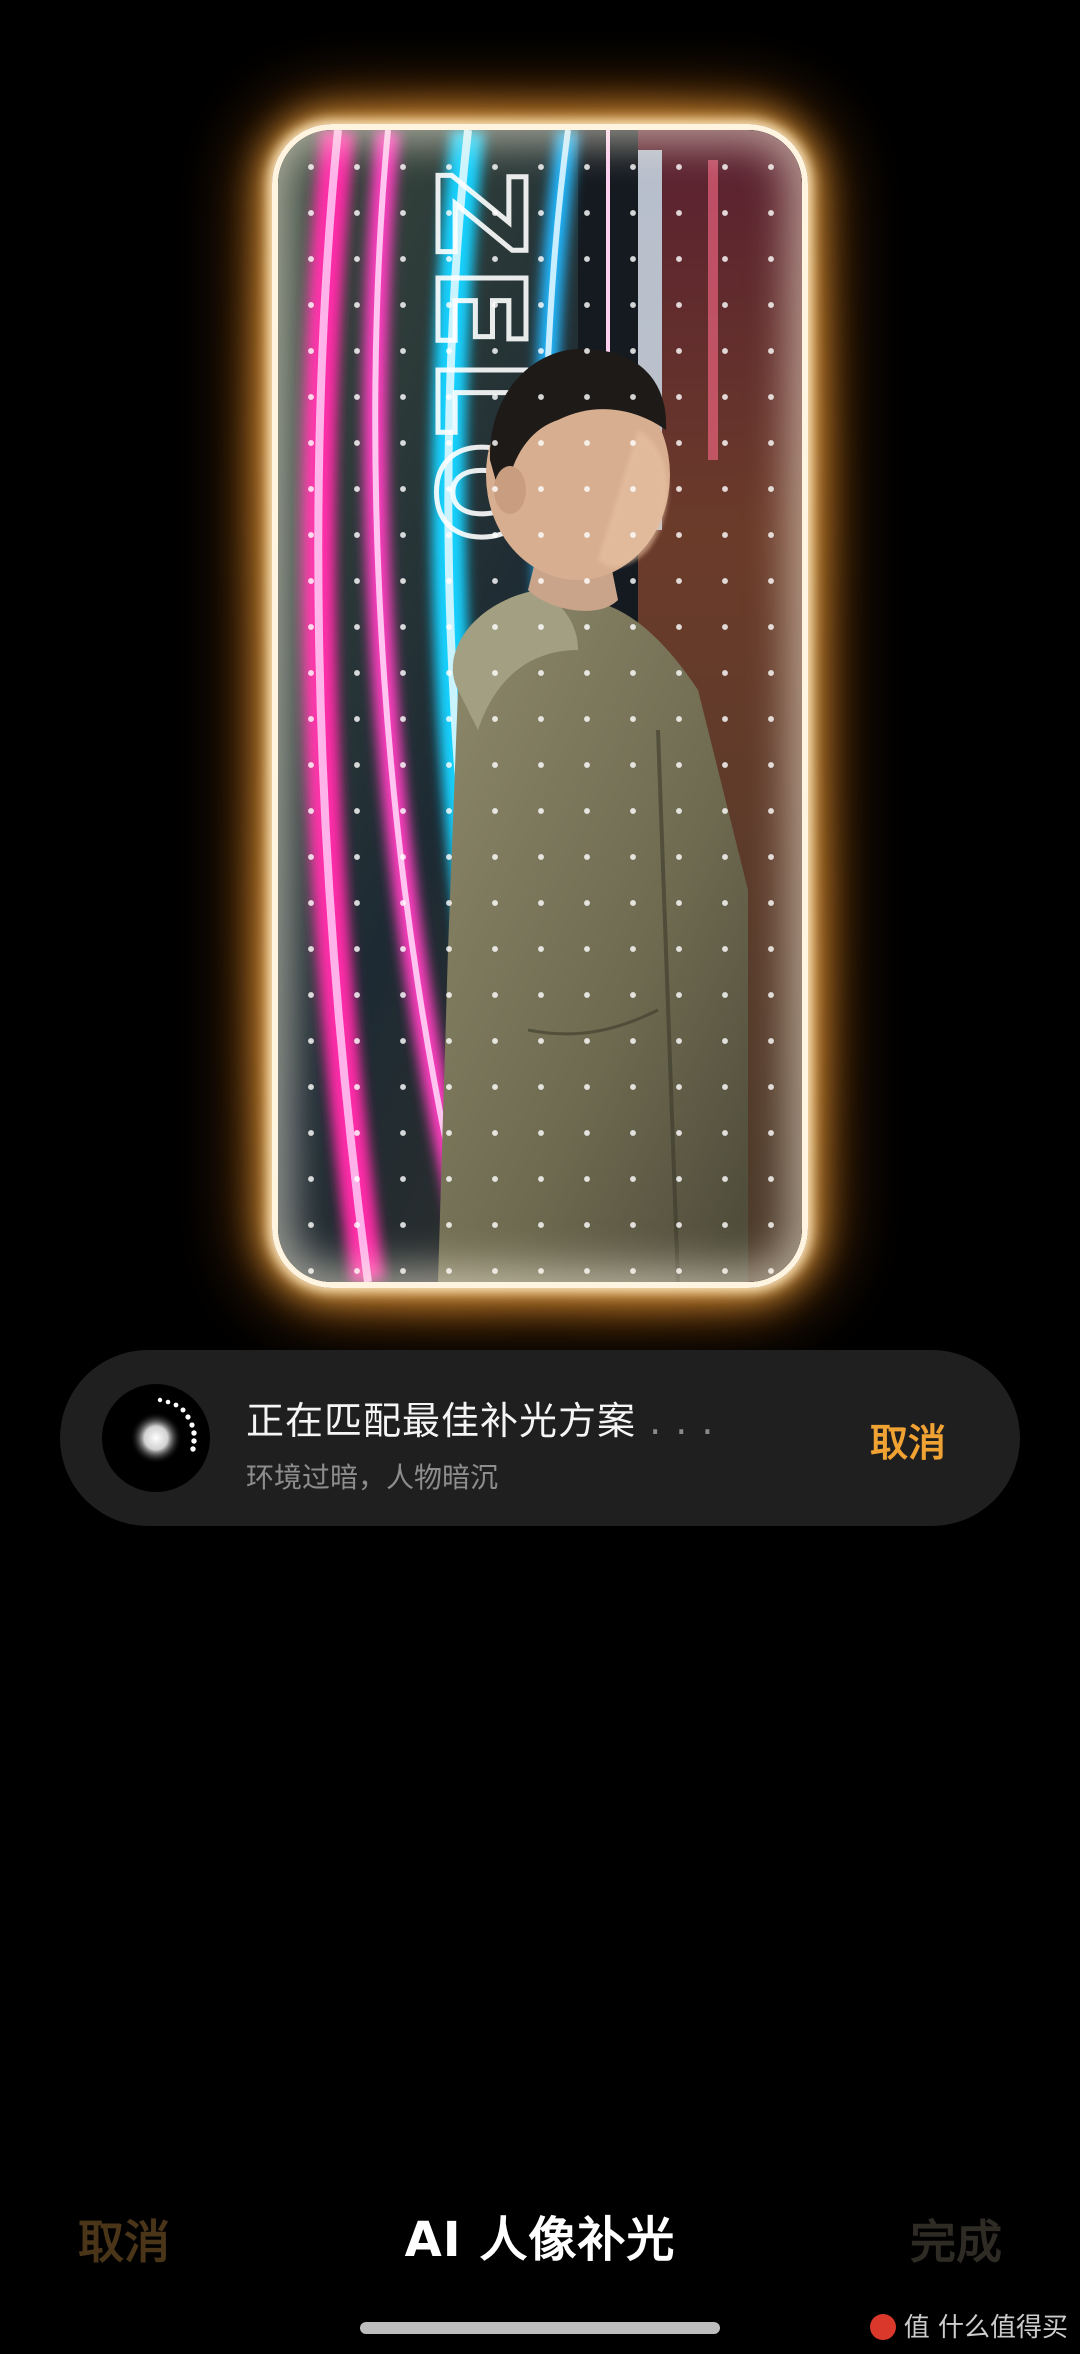 Image resolution: width=1080 pixels, height=2354 pixels. Describe the element at coordinates (882, 2326) in the screenshot. I see `watermark-logo-icon` at that location.